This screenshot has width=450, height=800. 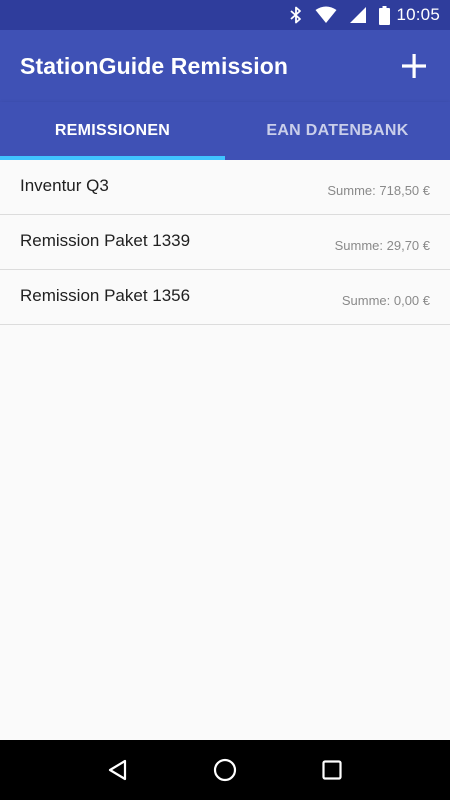 What do you see at coordinates (418, 14) in the screenshot?
I see `status-time: 10:05` at bounding box center [418, 14].